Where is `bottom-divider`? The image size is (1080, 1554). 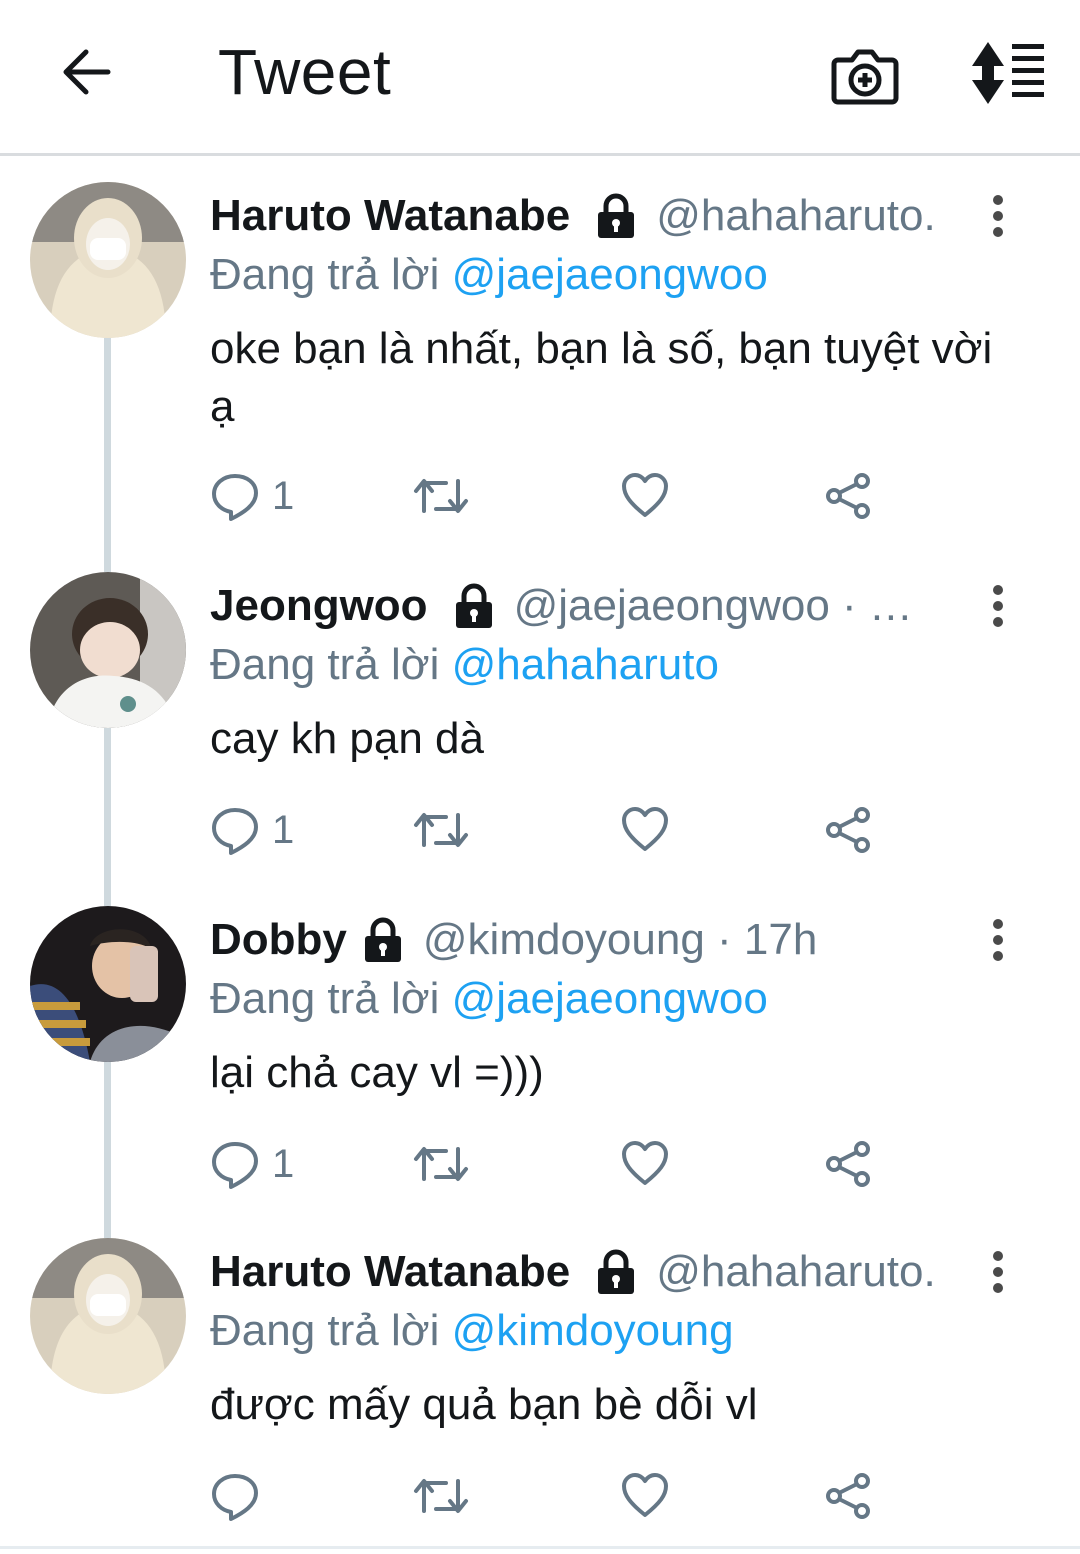
bottom-divider is located at coordinates (540, 1547).